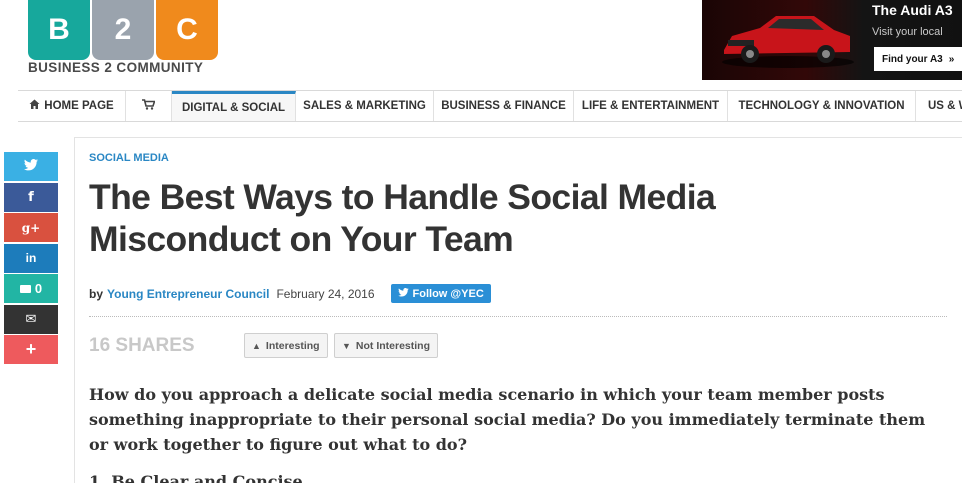 The image size is (962, 483). I want to click on ad-subtitle: Visit your local, so click(907, 32).